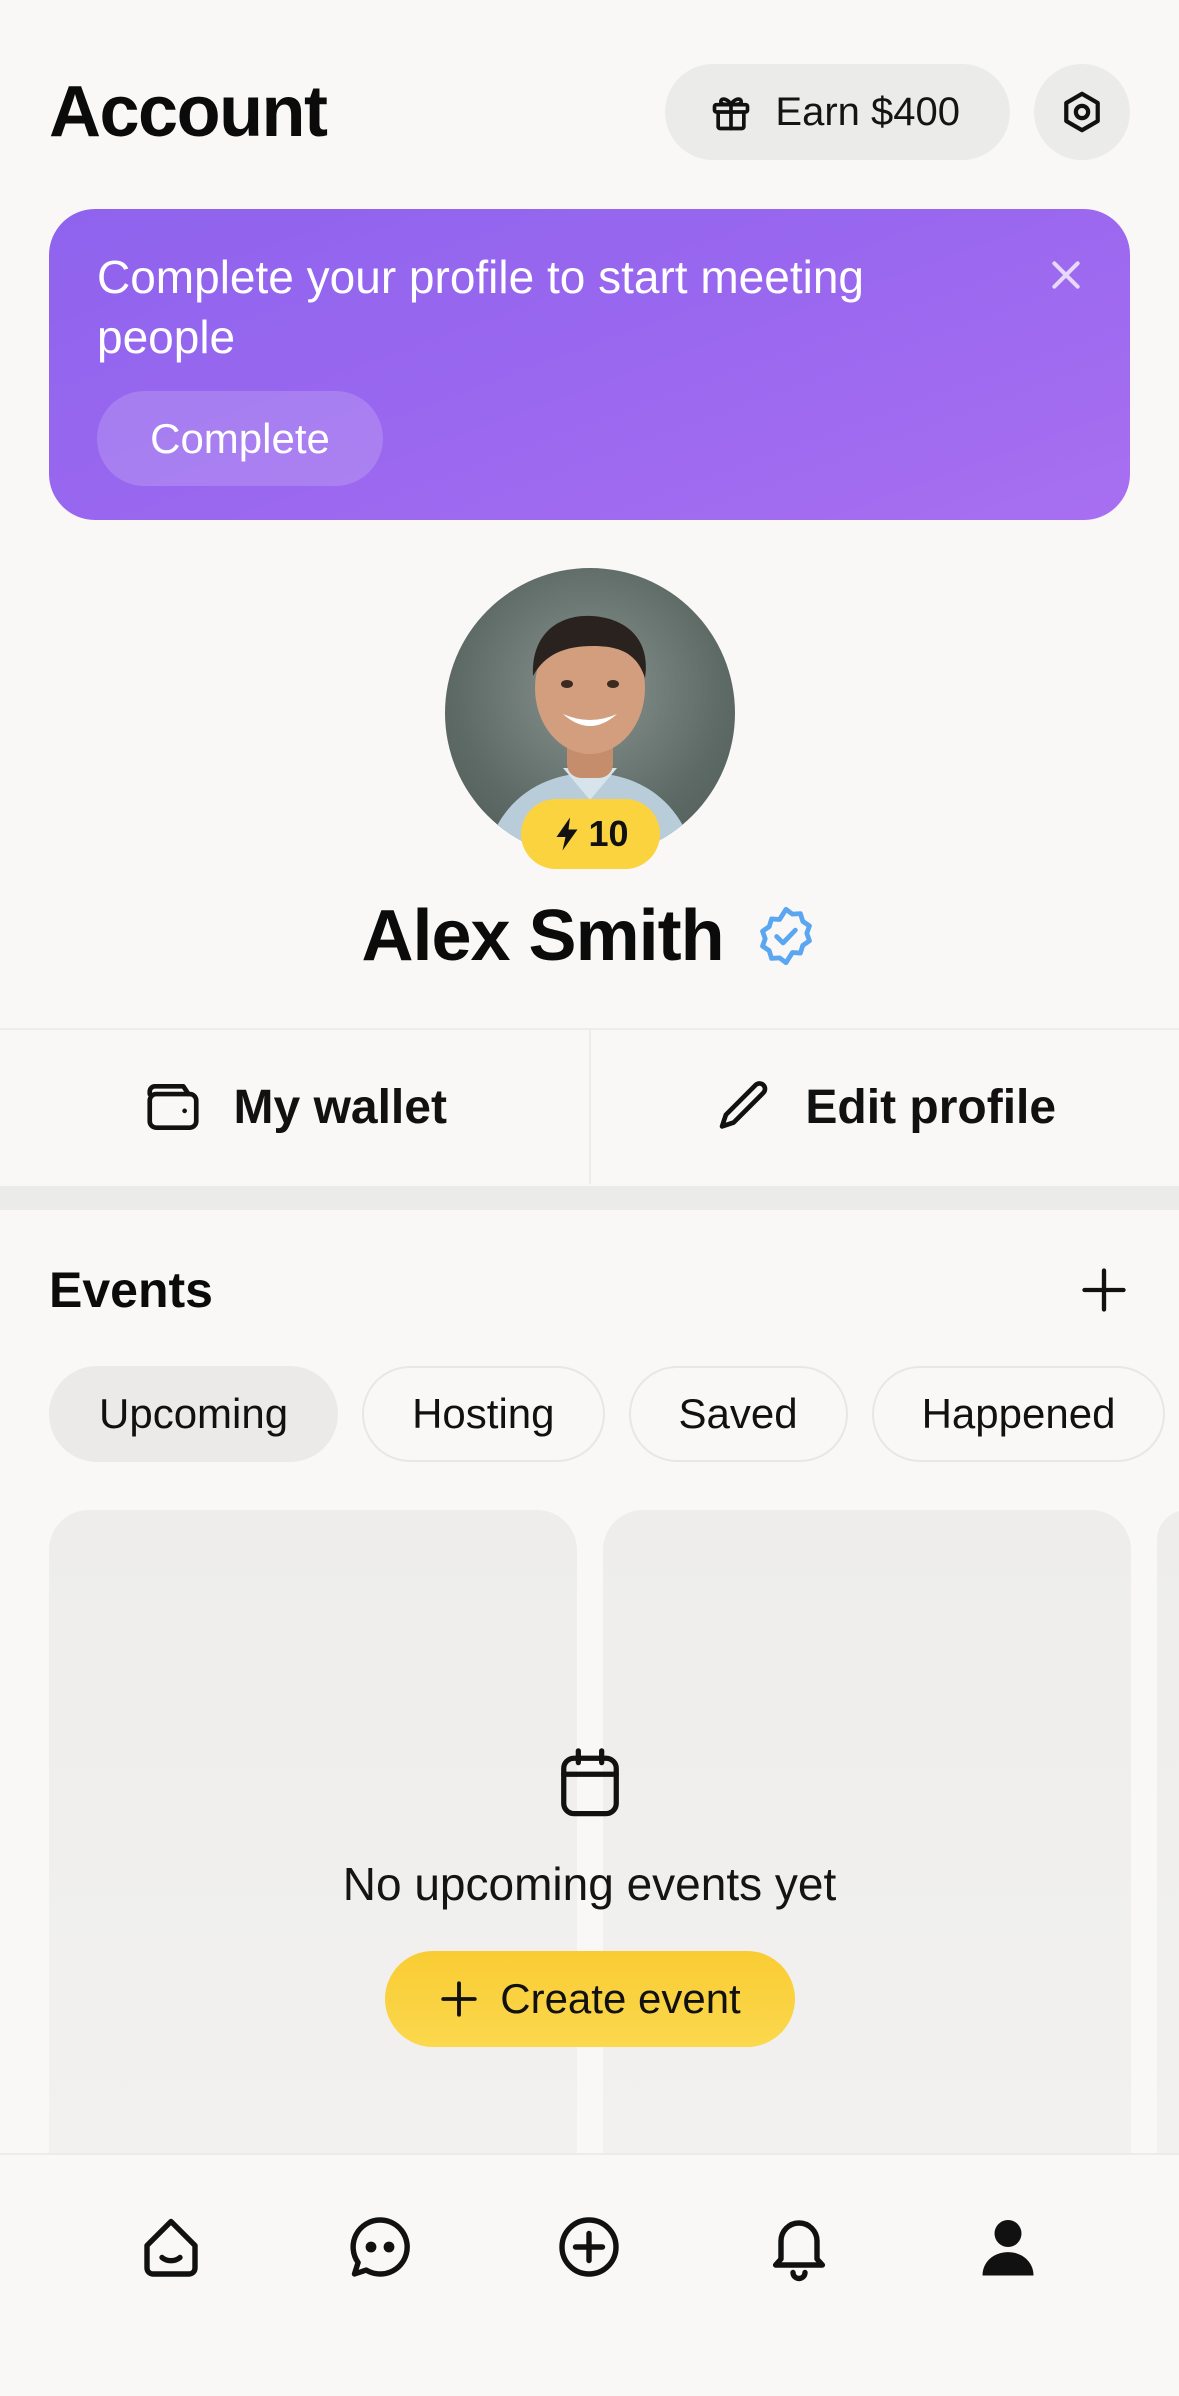 This screenshot has width=1179, height=2396. I want to click on create-event-button: Create event, so click(589, 1999).